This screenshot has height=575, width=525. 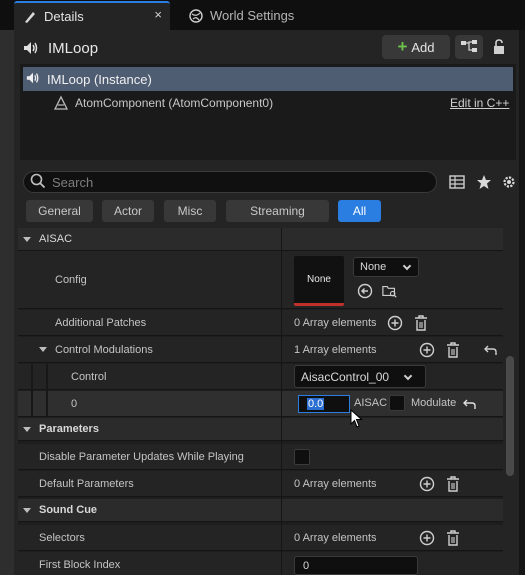 What do you see at coordinates (104, 350) in the screenshot?
I see `property-label: Control Modulations` at bounding box center [104, 350].